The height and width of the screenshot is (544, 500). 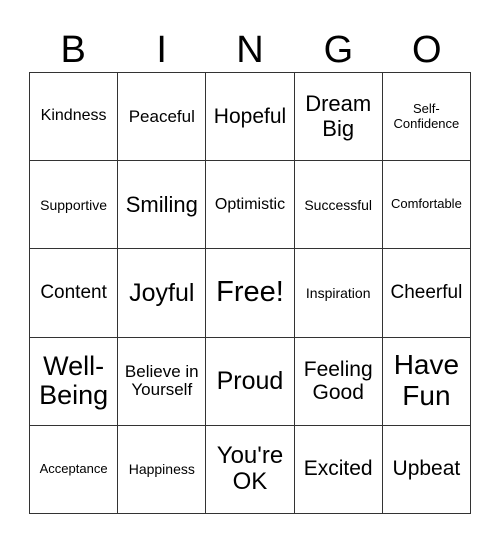 What do you see at coordinates (161, 50) in the screenshot?
I see `header-letter-i: I` at bounding box center [161, 50].